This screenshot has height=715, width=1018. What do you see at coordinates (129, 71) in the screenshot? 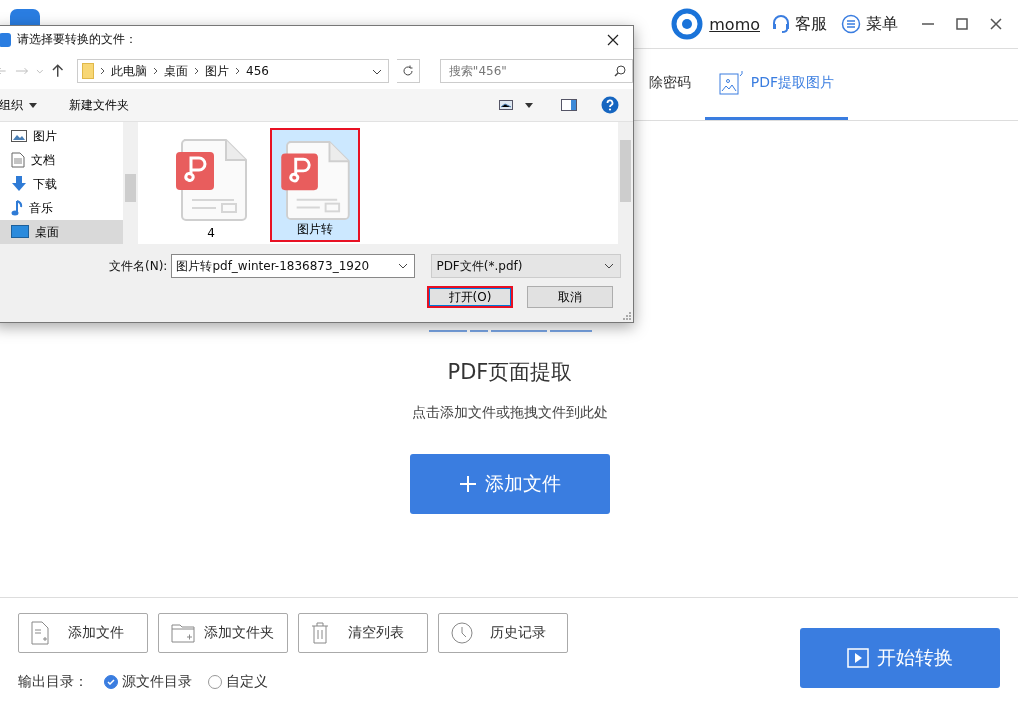
I see `breadcrumb-item: 此电脑` at bounding box center [129, 71].